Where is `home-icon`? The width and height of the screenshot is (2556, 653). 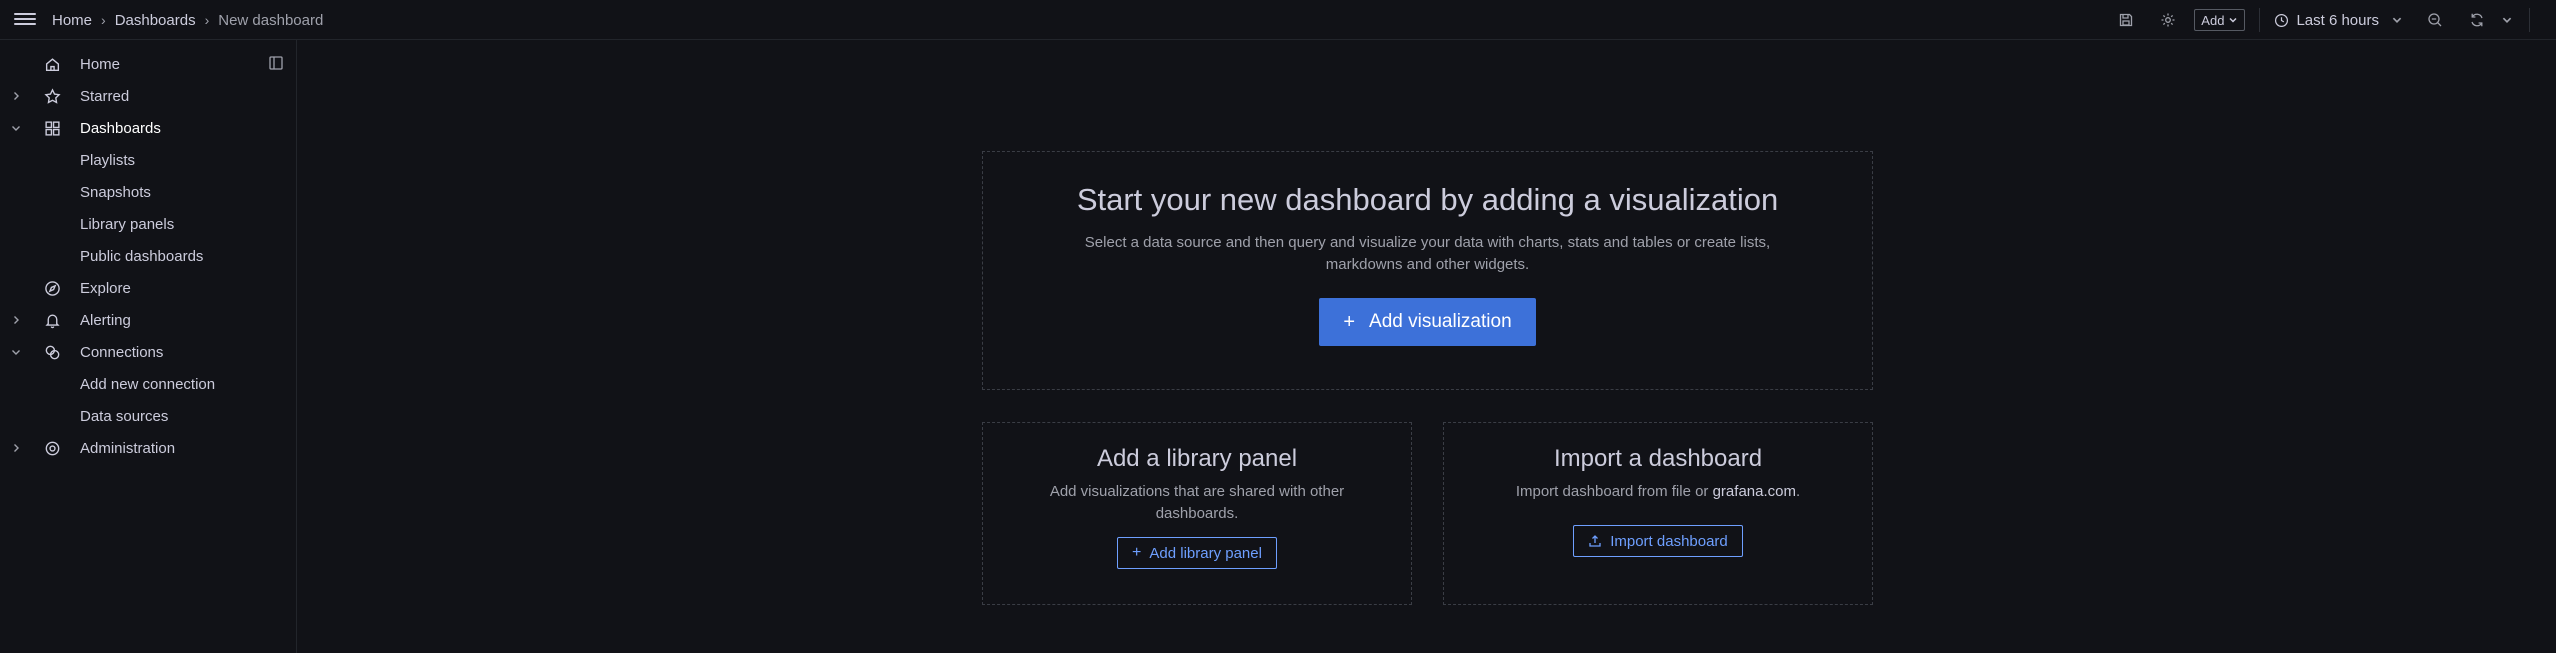 home-icon is located at coordinates (52, 64).